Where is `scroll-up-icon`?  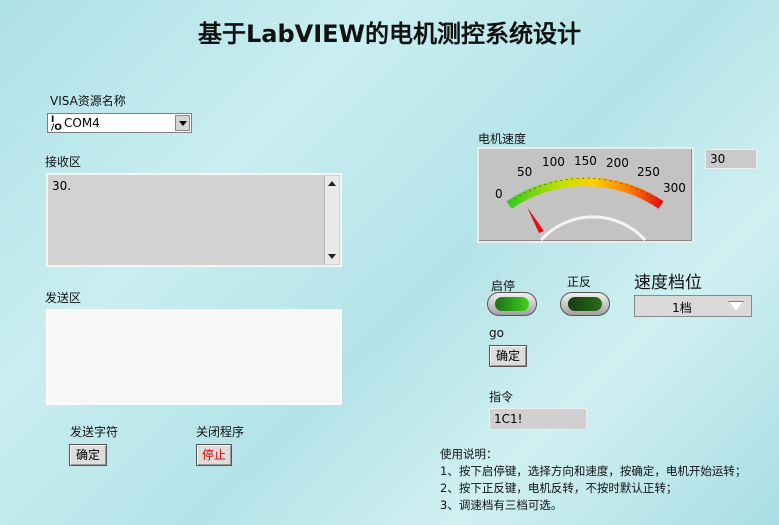 scroll-up-icon is located at coordinates (332, 183).